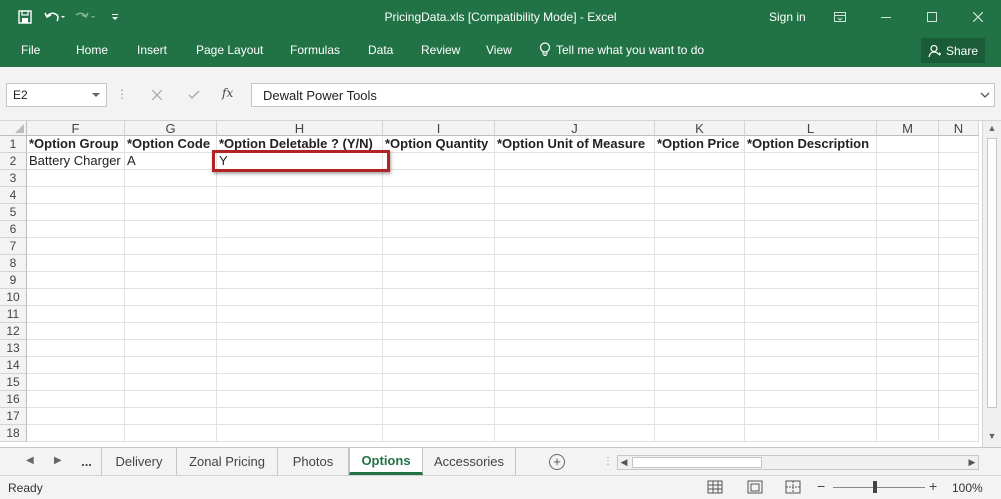 This screenshot has height=499, width=1001. What do you see at coordinates (300, 246) in the screenshot?
I see `cell-h7` at bounding box center [300, 246].